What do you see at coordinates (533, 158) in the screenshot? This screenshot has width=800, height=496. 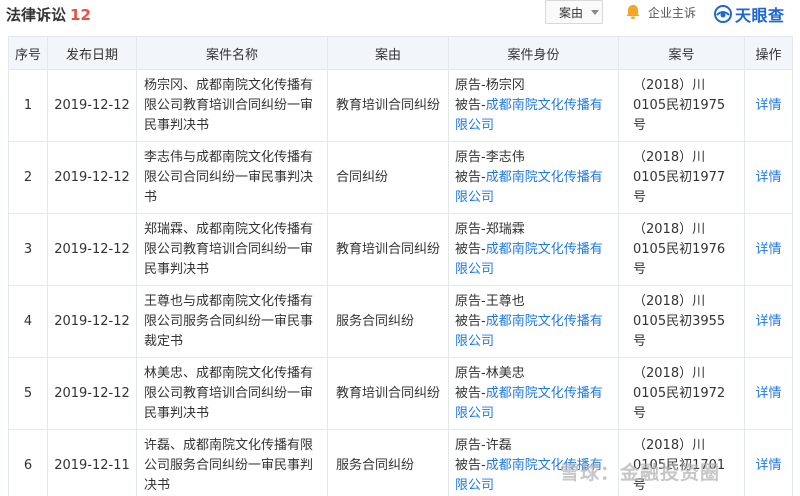 I see `plaintiff-line: 原告-李志伟` at bounding box center [533, 158].